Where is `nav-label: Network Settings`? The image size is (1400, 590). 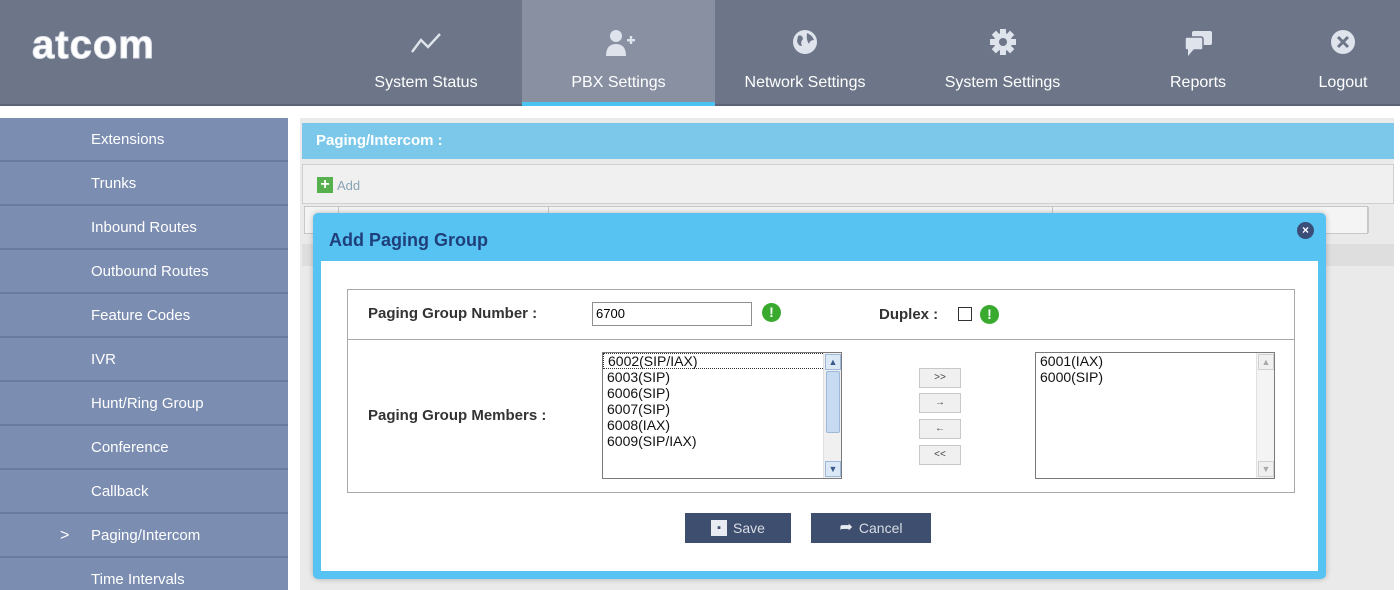 nav-label: Network Settings is located at coordinates (805, 82).